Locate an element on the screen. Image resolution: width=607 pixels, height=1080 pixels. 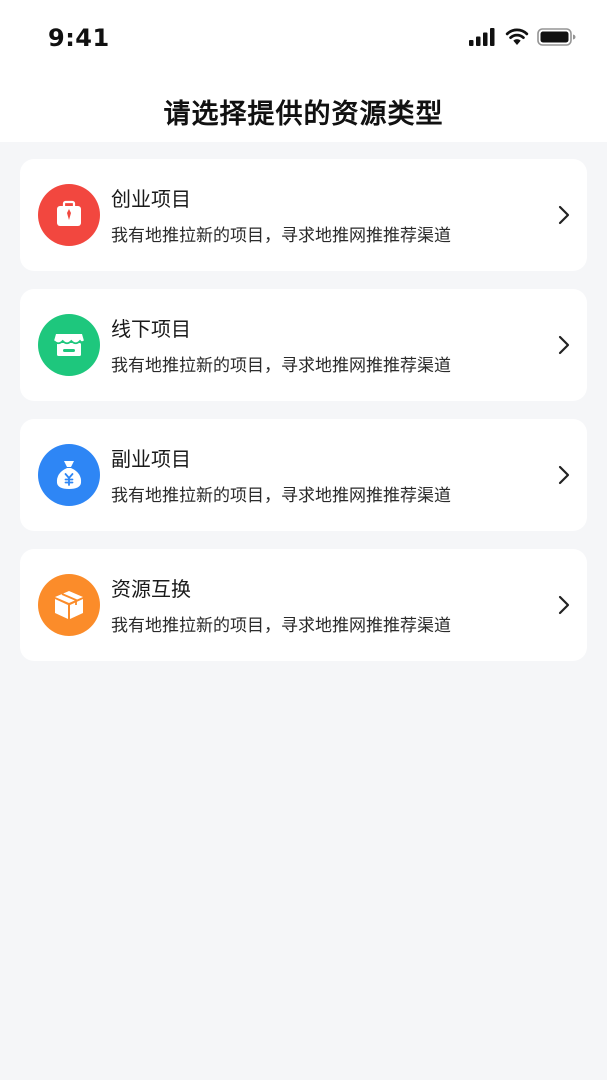
cellular-signal-icon is located at coordinates (483, 39).